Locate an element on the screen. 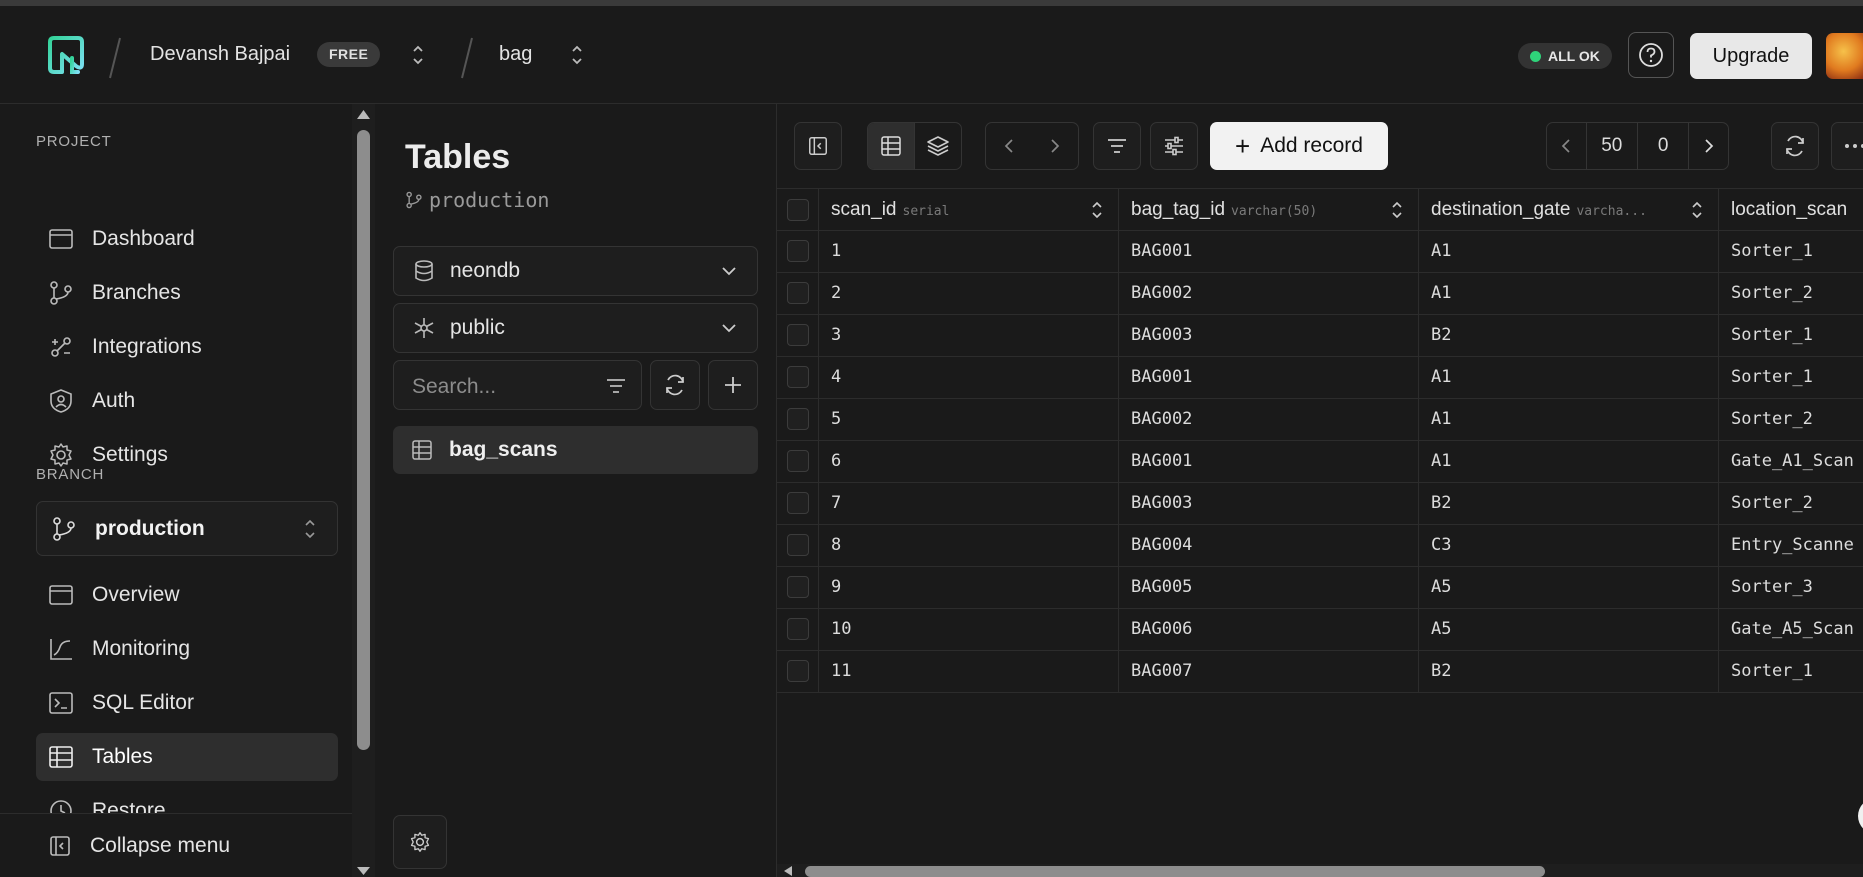 The image size is (1863, 877). table-row: 1 BAG001 A1 Sorter_1 is located at coordinates (1320, 251).